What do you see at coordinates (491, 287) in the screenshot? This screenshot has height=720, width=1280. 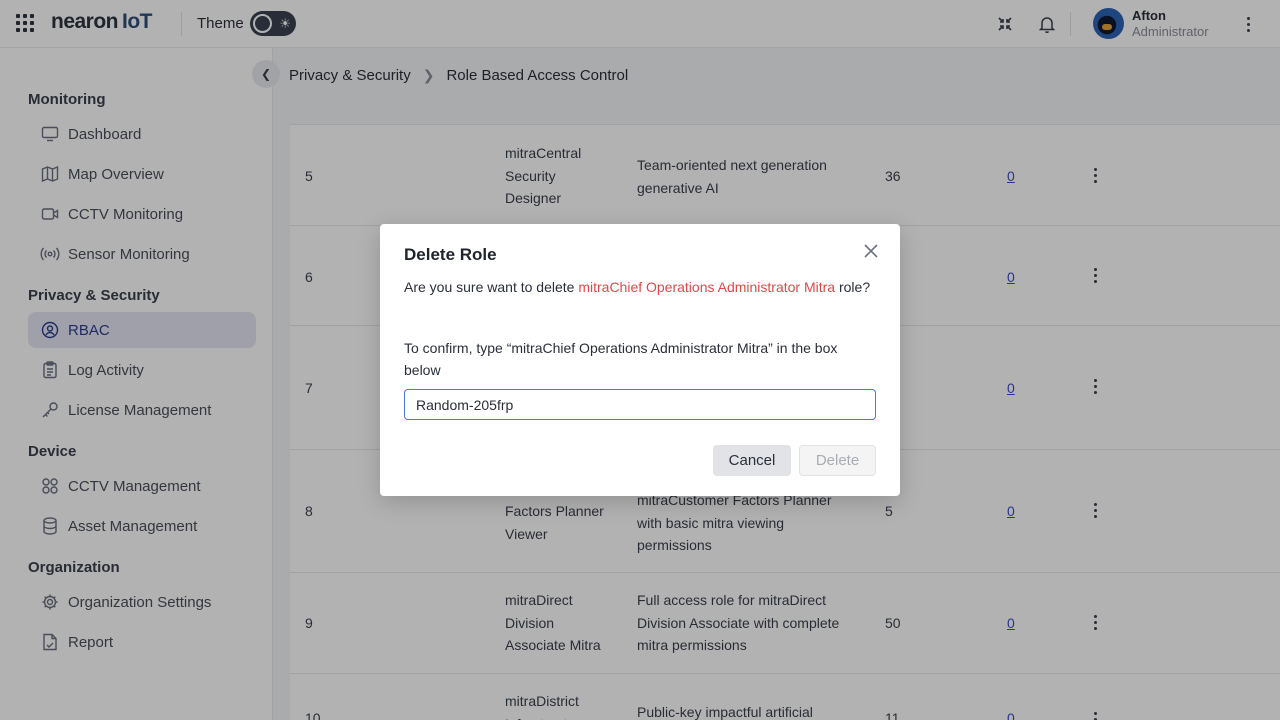 I see `question-prefix: Are you sure want to delete` at bounding box center [491, 287].